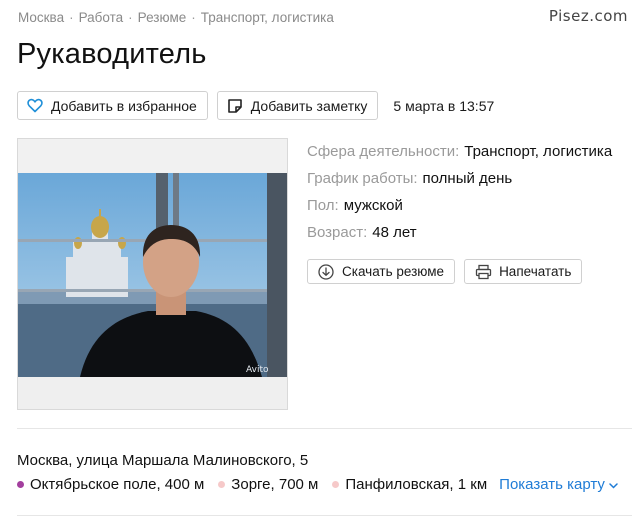 The image size is (640, 528). Describe the element at coordinates (275, 484) in the screenshot. I see `metro-station-name: Зорге, 700 м` at that location.